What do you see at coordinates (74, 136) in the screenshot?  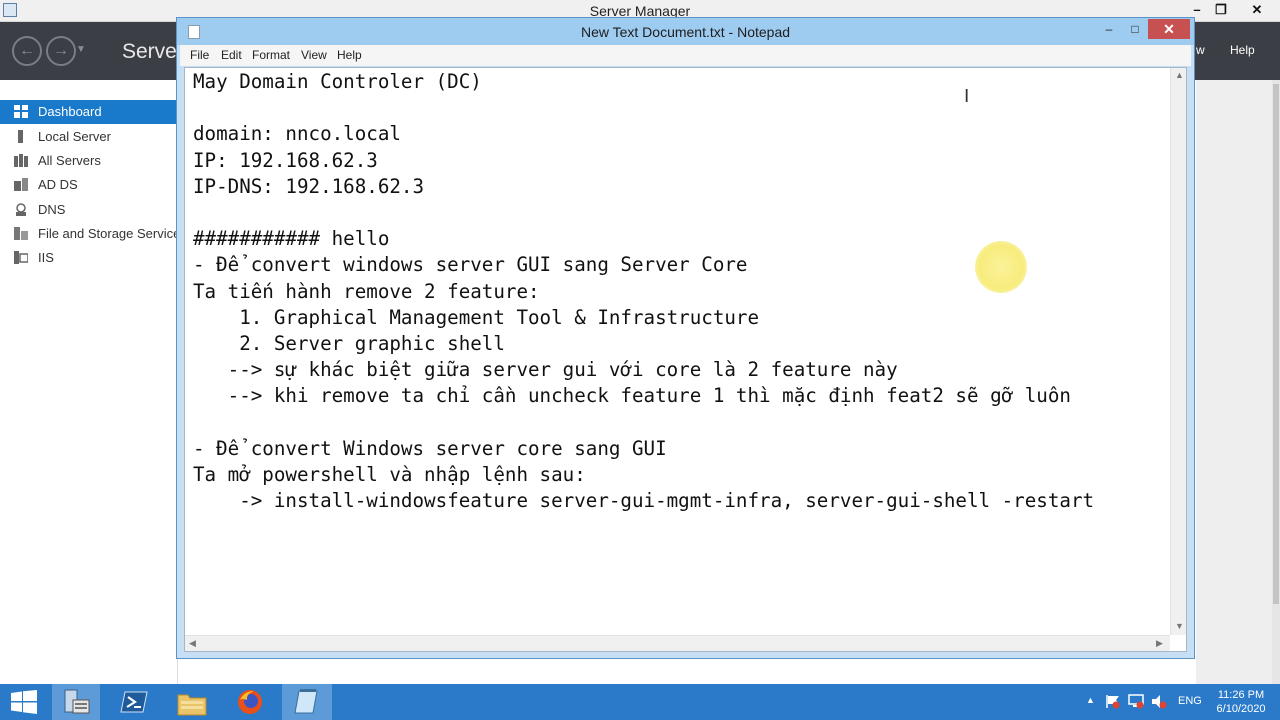 I see `sidebar-item-label: Local Server` at bounding box center [74, 136].